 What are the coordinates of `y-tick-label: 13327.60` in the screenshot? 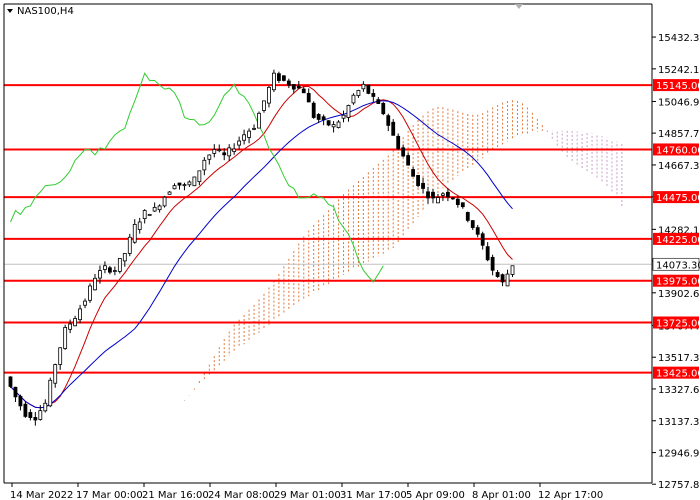 It's located at (679, 390).